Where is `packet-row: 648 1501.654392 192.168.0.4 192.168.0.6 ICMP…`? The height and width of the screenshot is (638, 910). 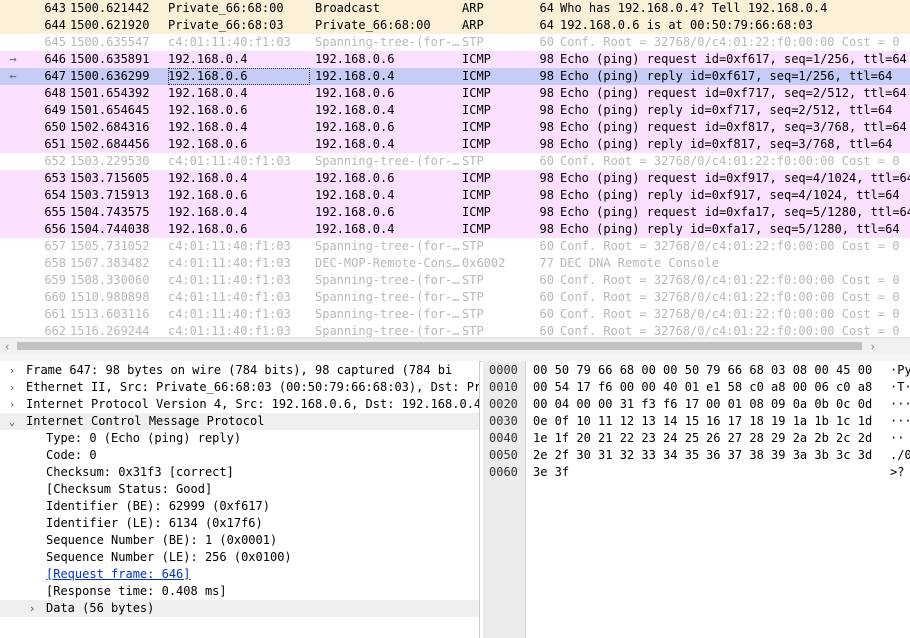 packet-row: 648 1501.654392 192.168.0.4 192.168.0.6 ICMP… is located at coordinates (455, 93).